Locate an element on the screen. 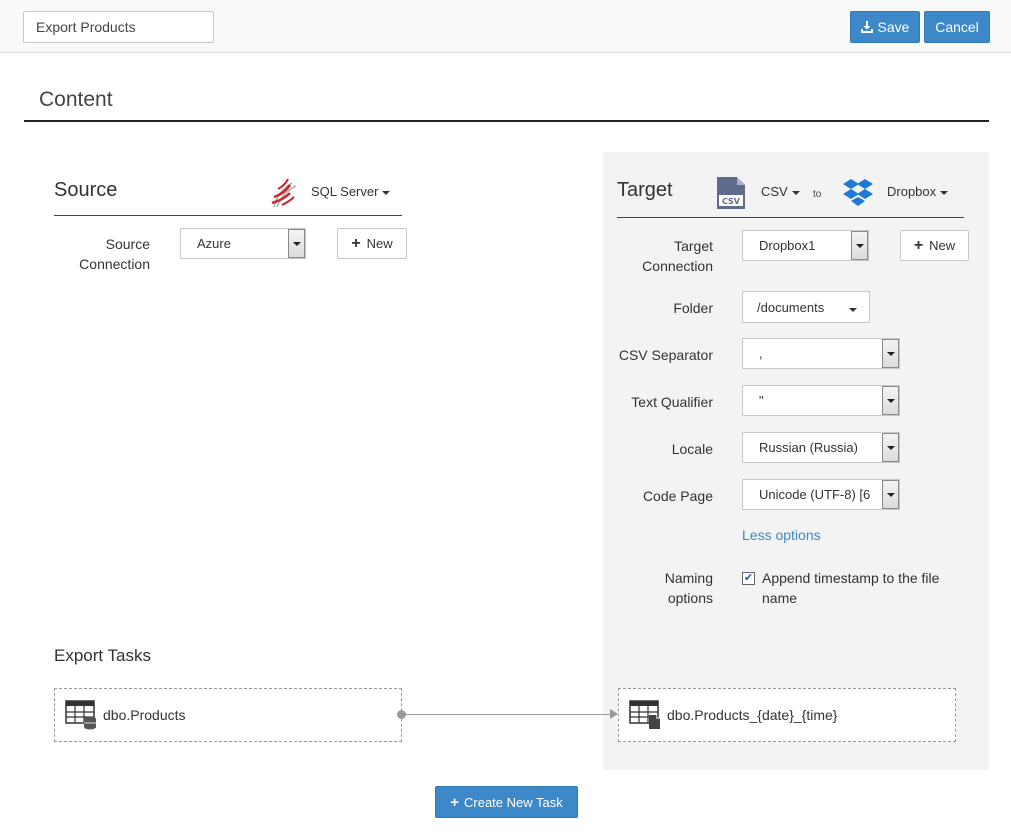 Image resolution: width=1011 pixels, height=834 pixels. source-type-dropdown: SQL Server is located at coordinates (351, 191).